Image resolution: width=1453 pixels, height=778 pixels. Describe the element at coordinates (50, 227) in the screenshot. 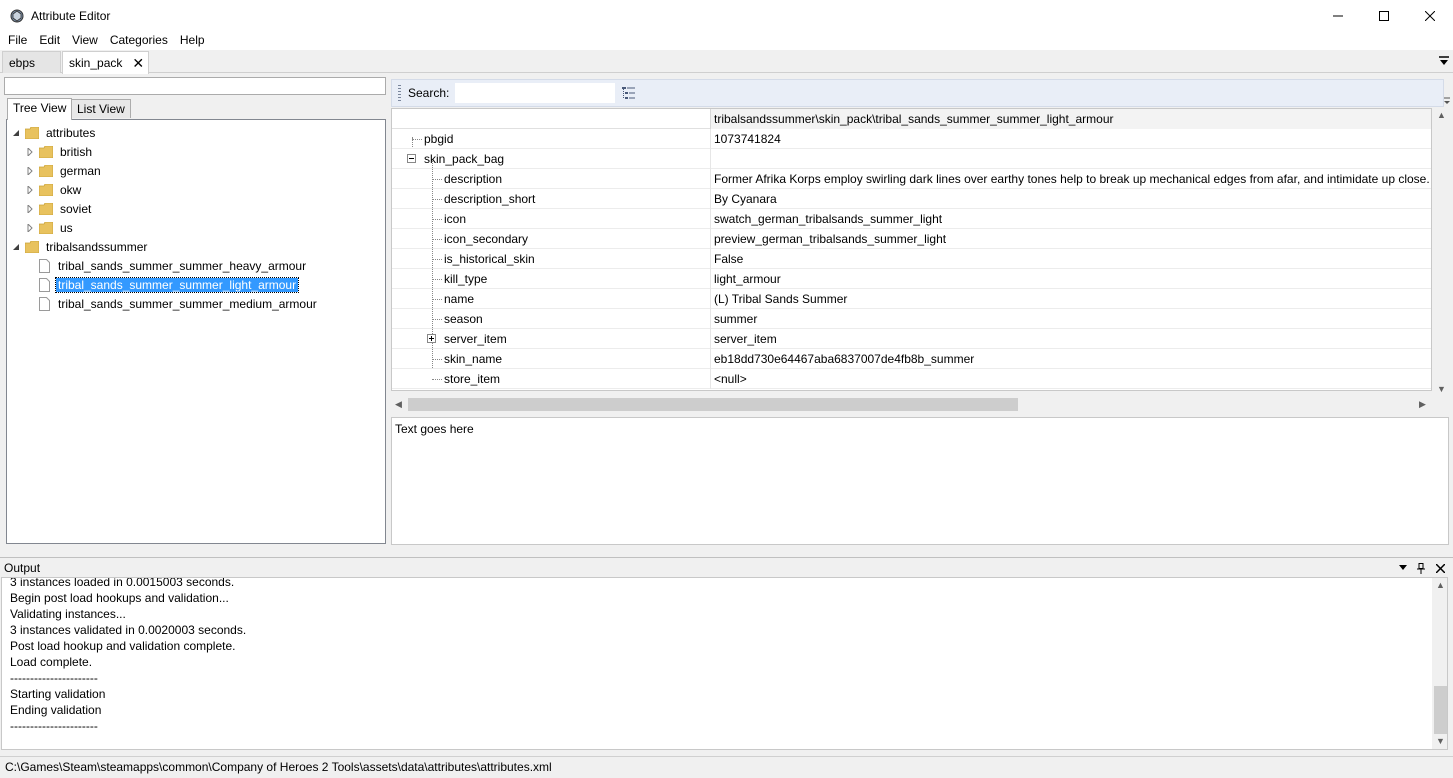

I see `tree-item-us: us` at that location.